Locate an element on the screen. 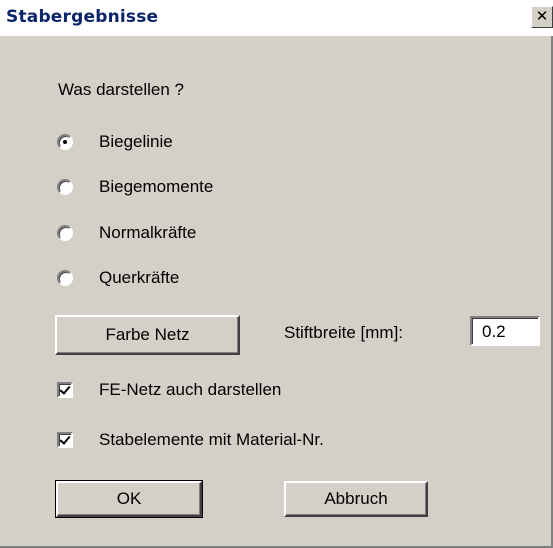 The image size is (553, 548). farbe-netz-button: Farbe Netz is located at coordinates (147, 335).